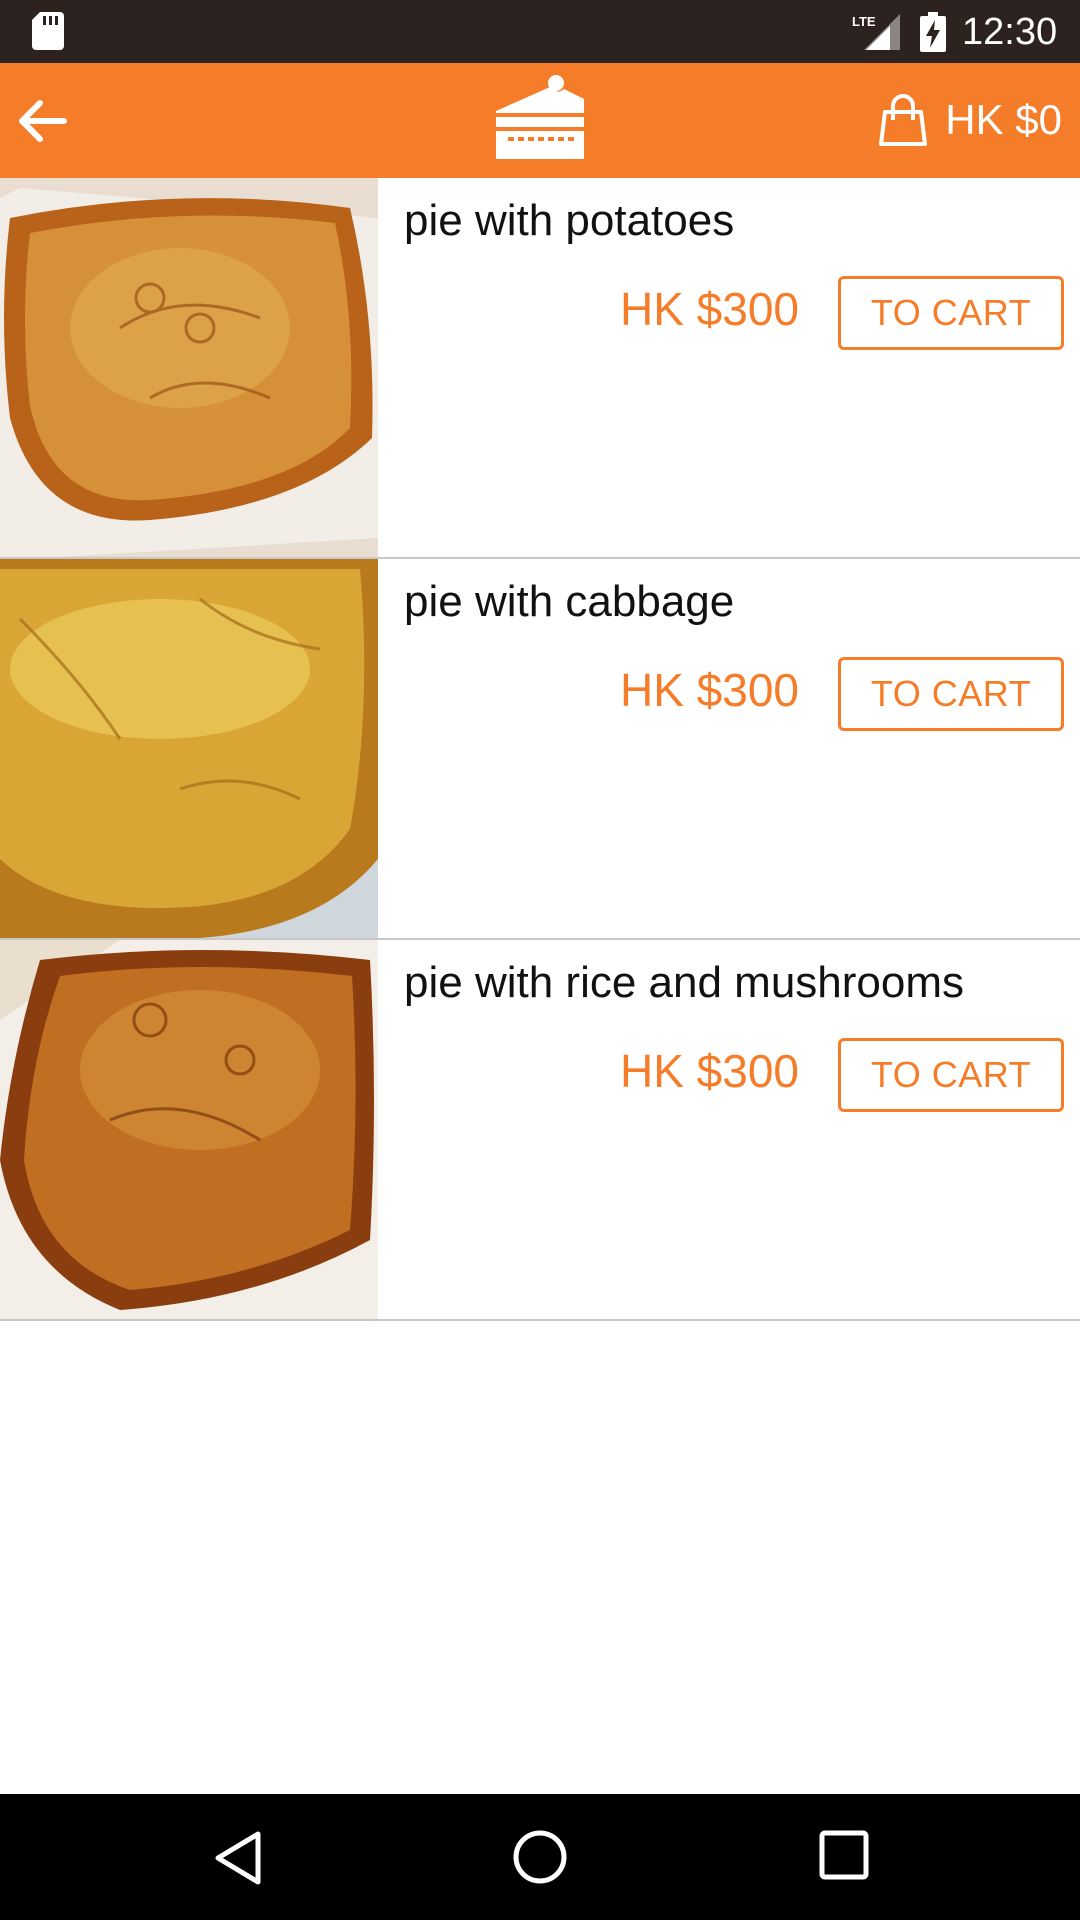  I want to click on nav-back-icon, so click(238, 1858).